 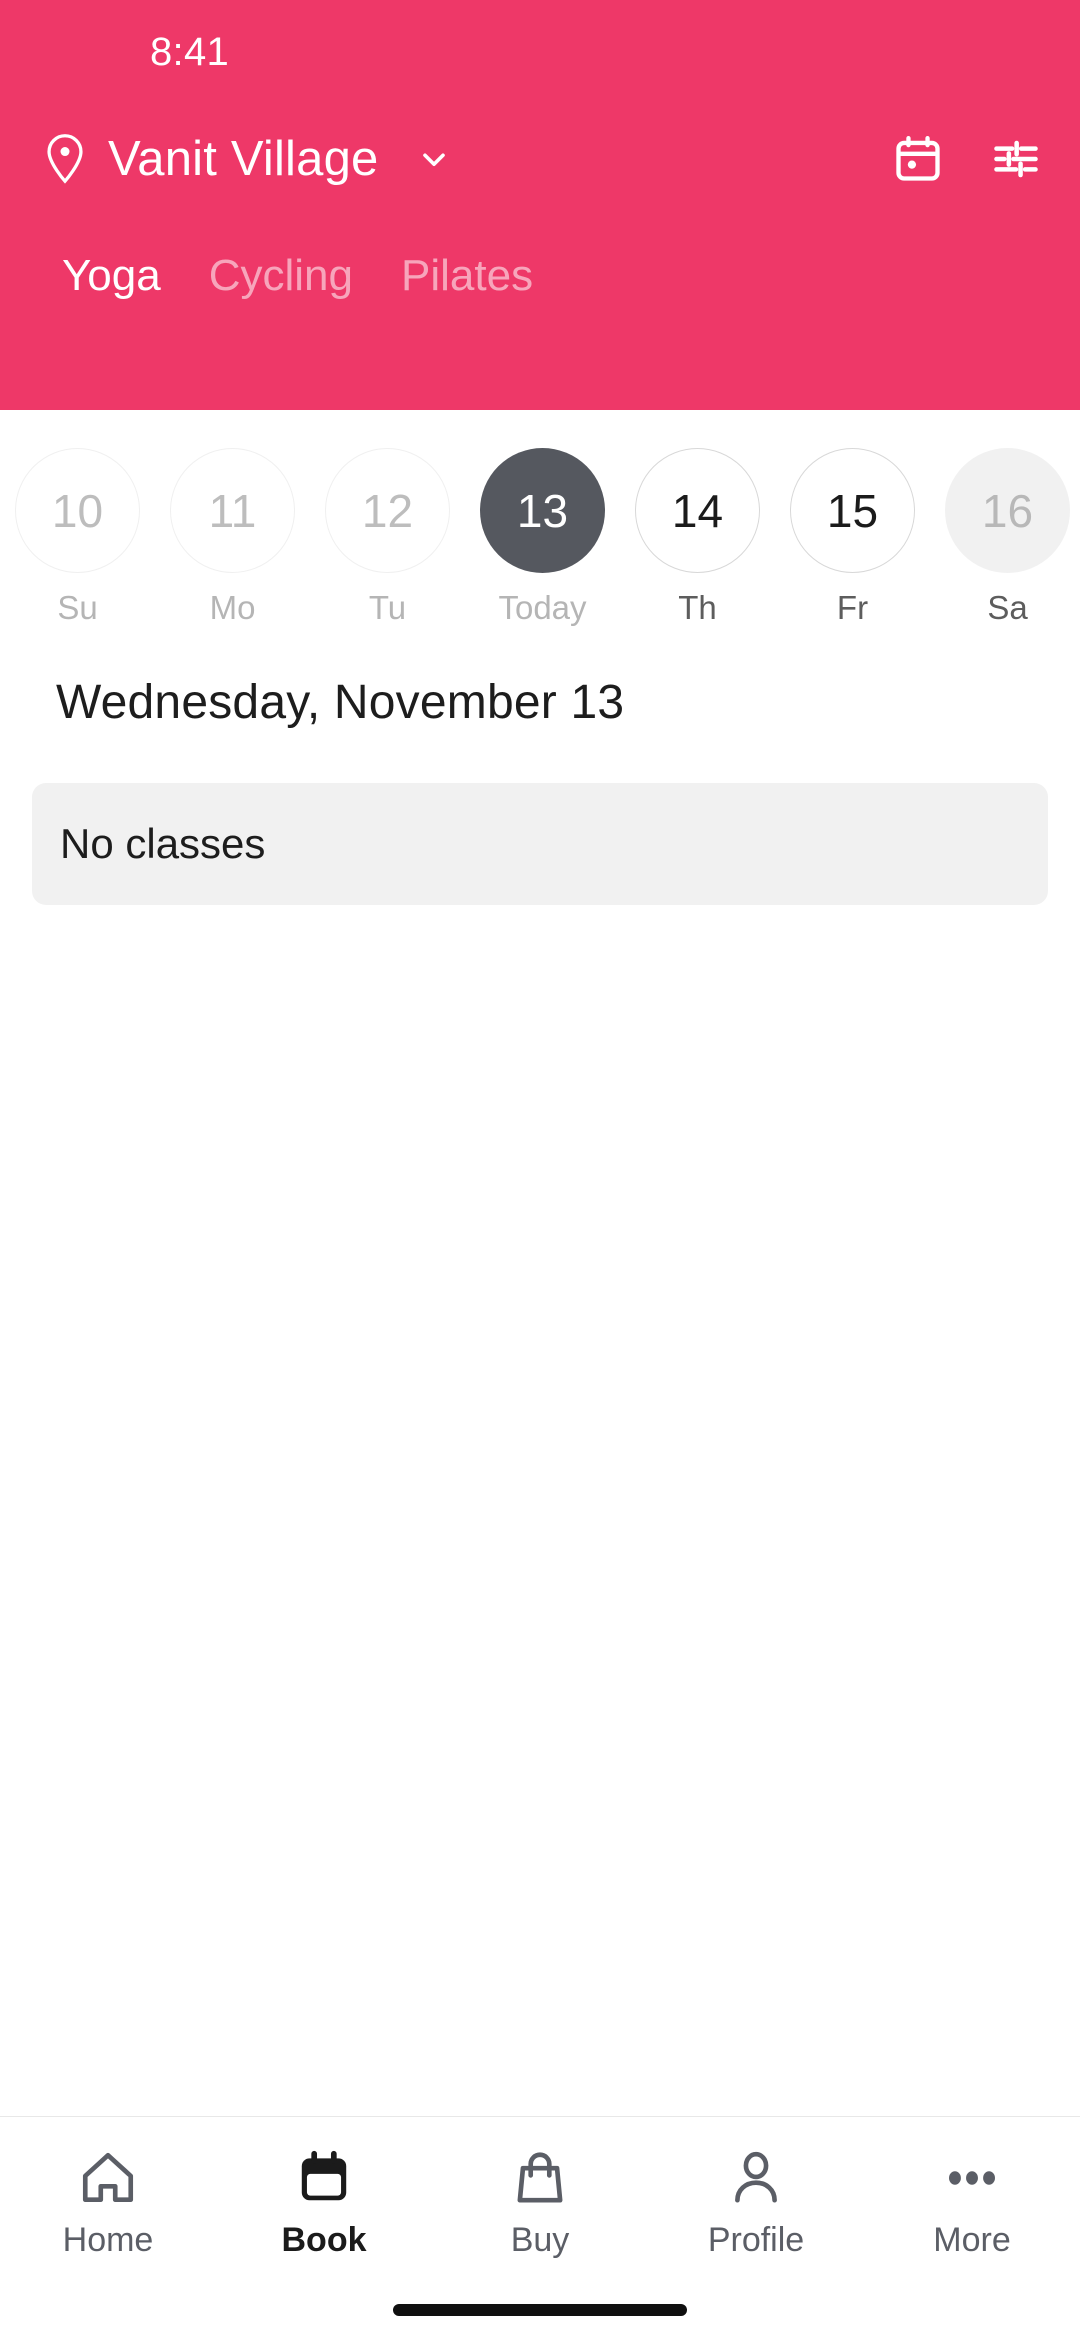 I want to click on calendar-filled-icon, so click(x=324, y=2178).